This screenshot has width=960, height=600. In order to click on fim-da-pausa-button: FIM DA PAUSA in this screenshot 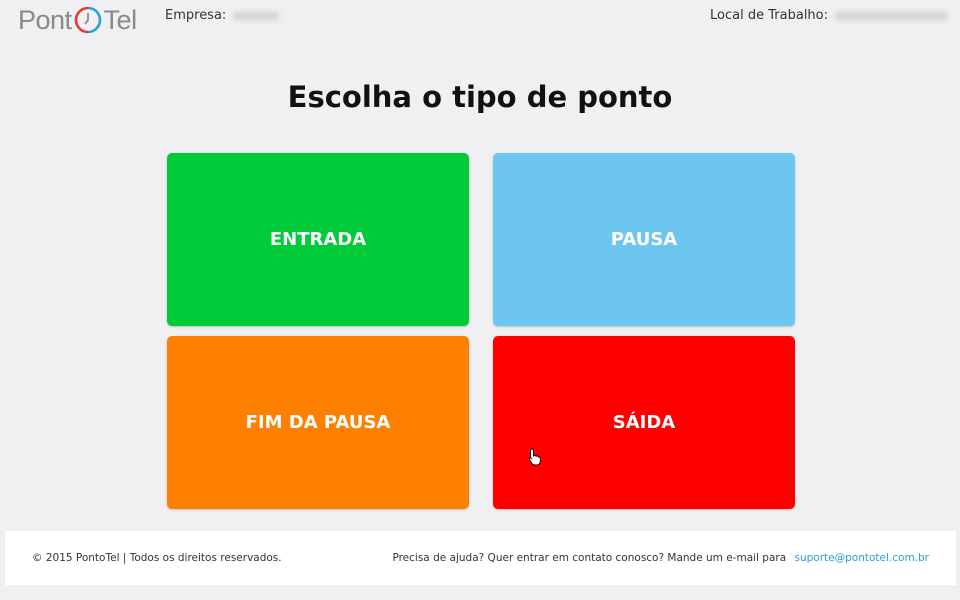, I will do `click(318, 422)`.